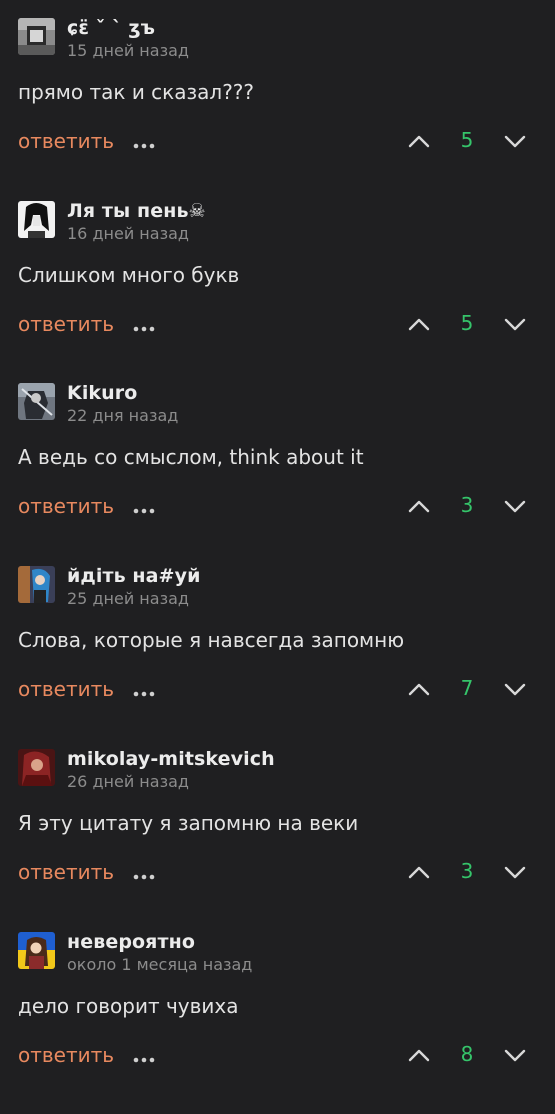 The image size is (555, 1114). What do you see at coordinates (188, 823) in the screenshot?
I see `comment-text: Я эту цитату я запомню на веки` at bounding box center [188, 823].